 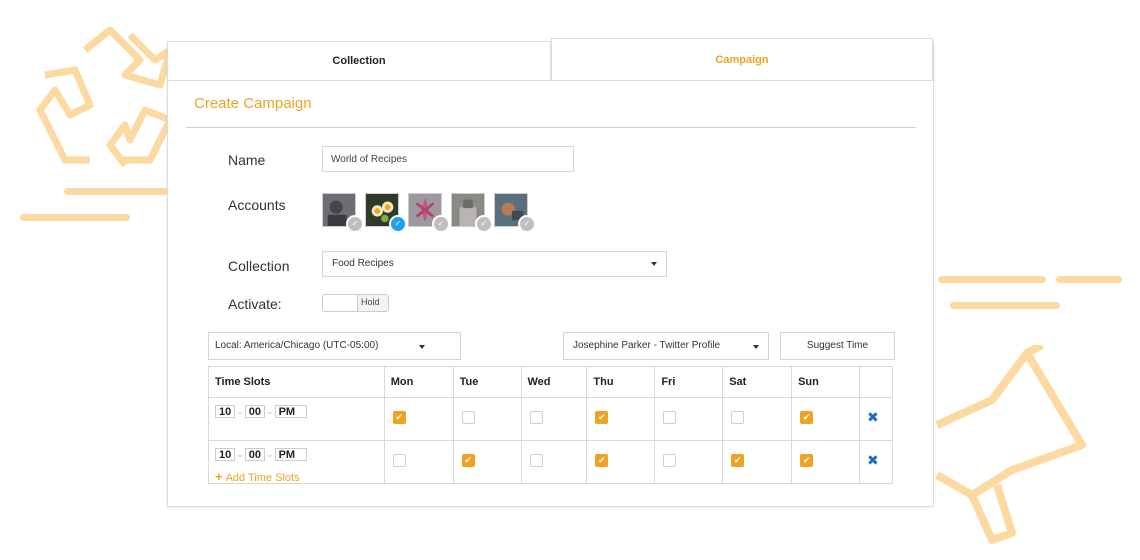 I want to click on column-header: Mon, so click(x=418, y=382).